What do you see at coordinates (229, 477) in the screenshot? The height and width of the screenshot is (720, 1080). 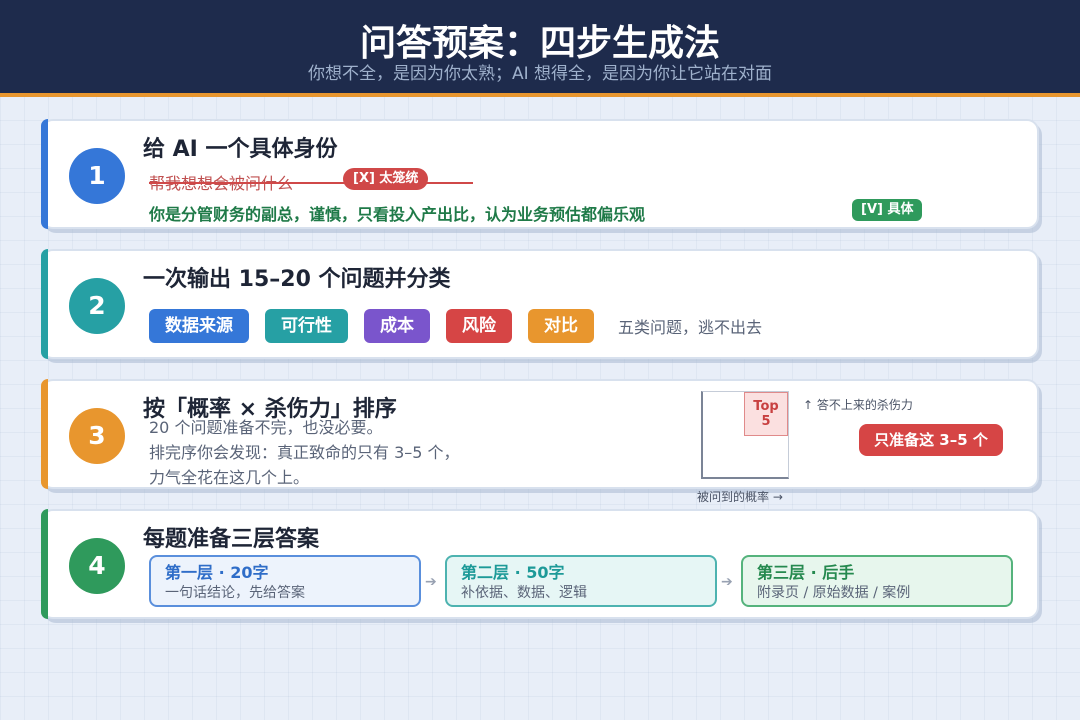 I see `description-line: 力气全花在这几个上。` at bounding box center [229, 477].